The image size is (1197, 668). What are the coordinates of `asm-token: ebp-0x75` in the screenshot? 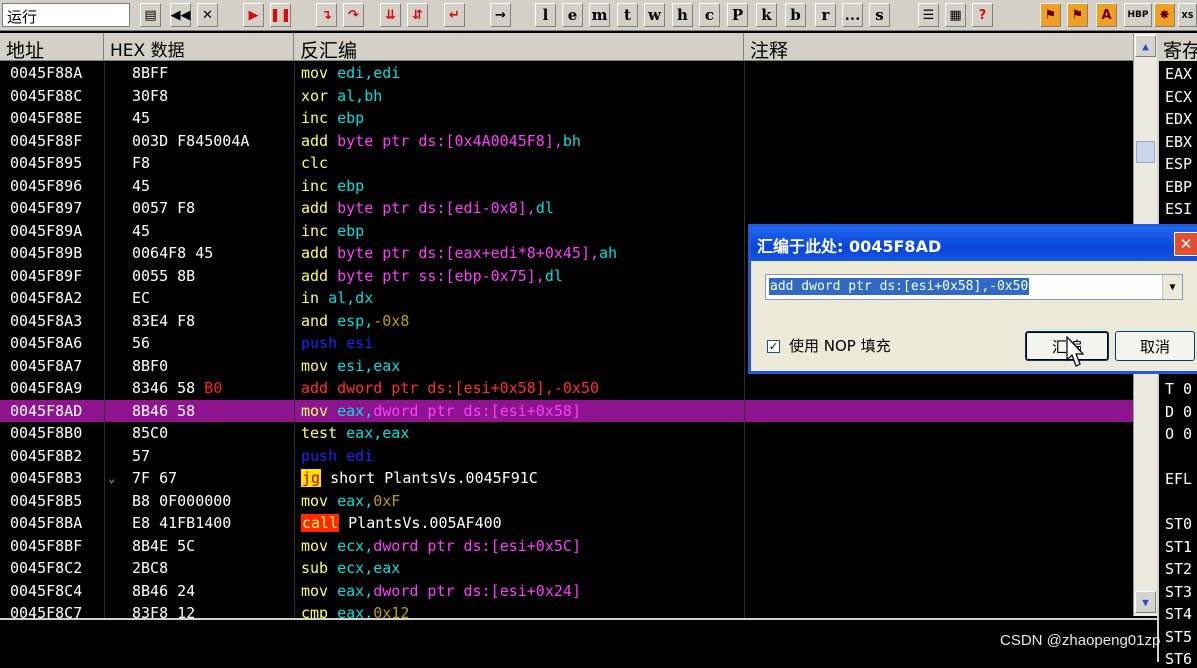 It's located at (490, 275).